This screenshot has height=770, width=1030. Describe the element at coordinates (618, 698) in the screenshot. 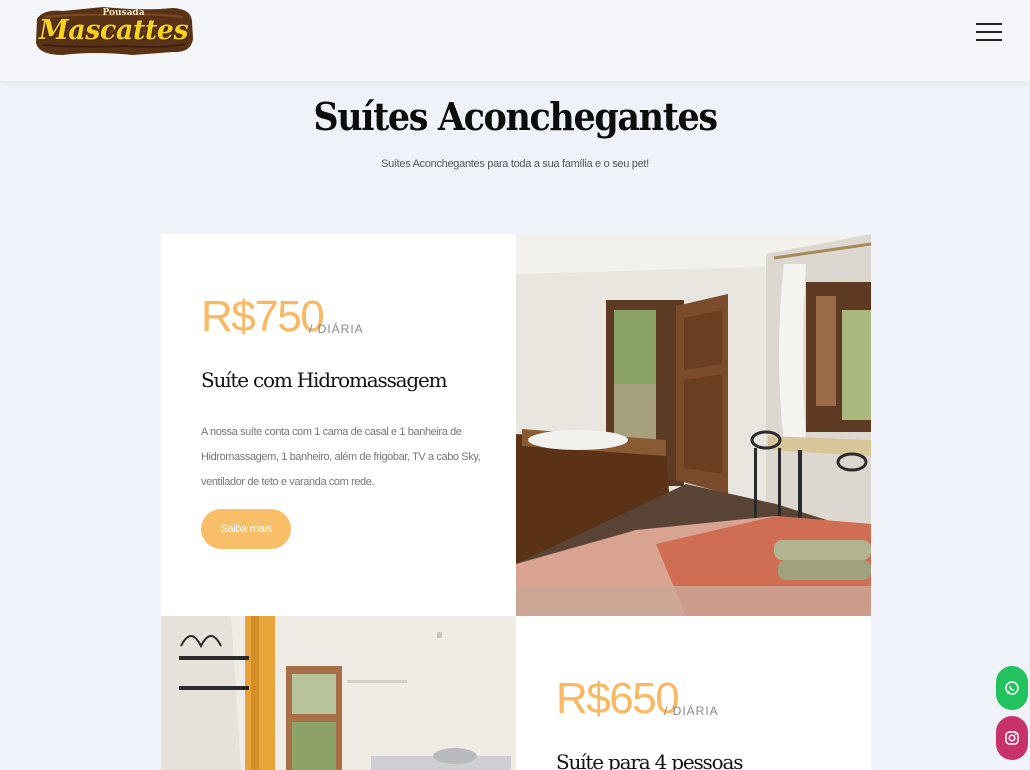

I see `suite-price: R$650` at that location.